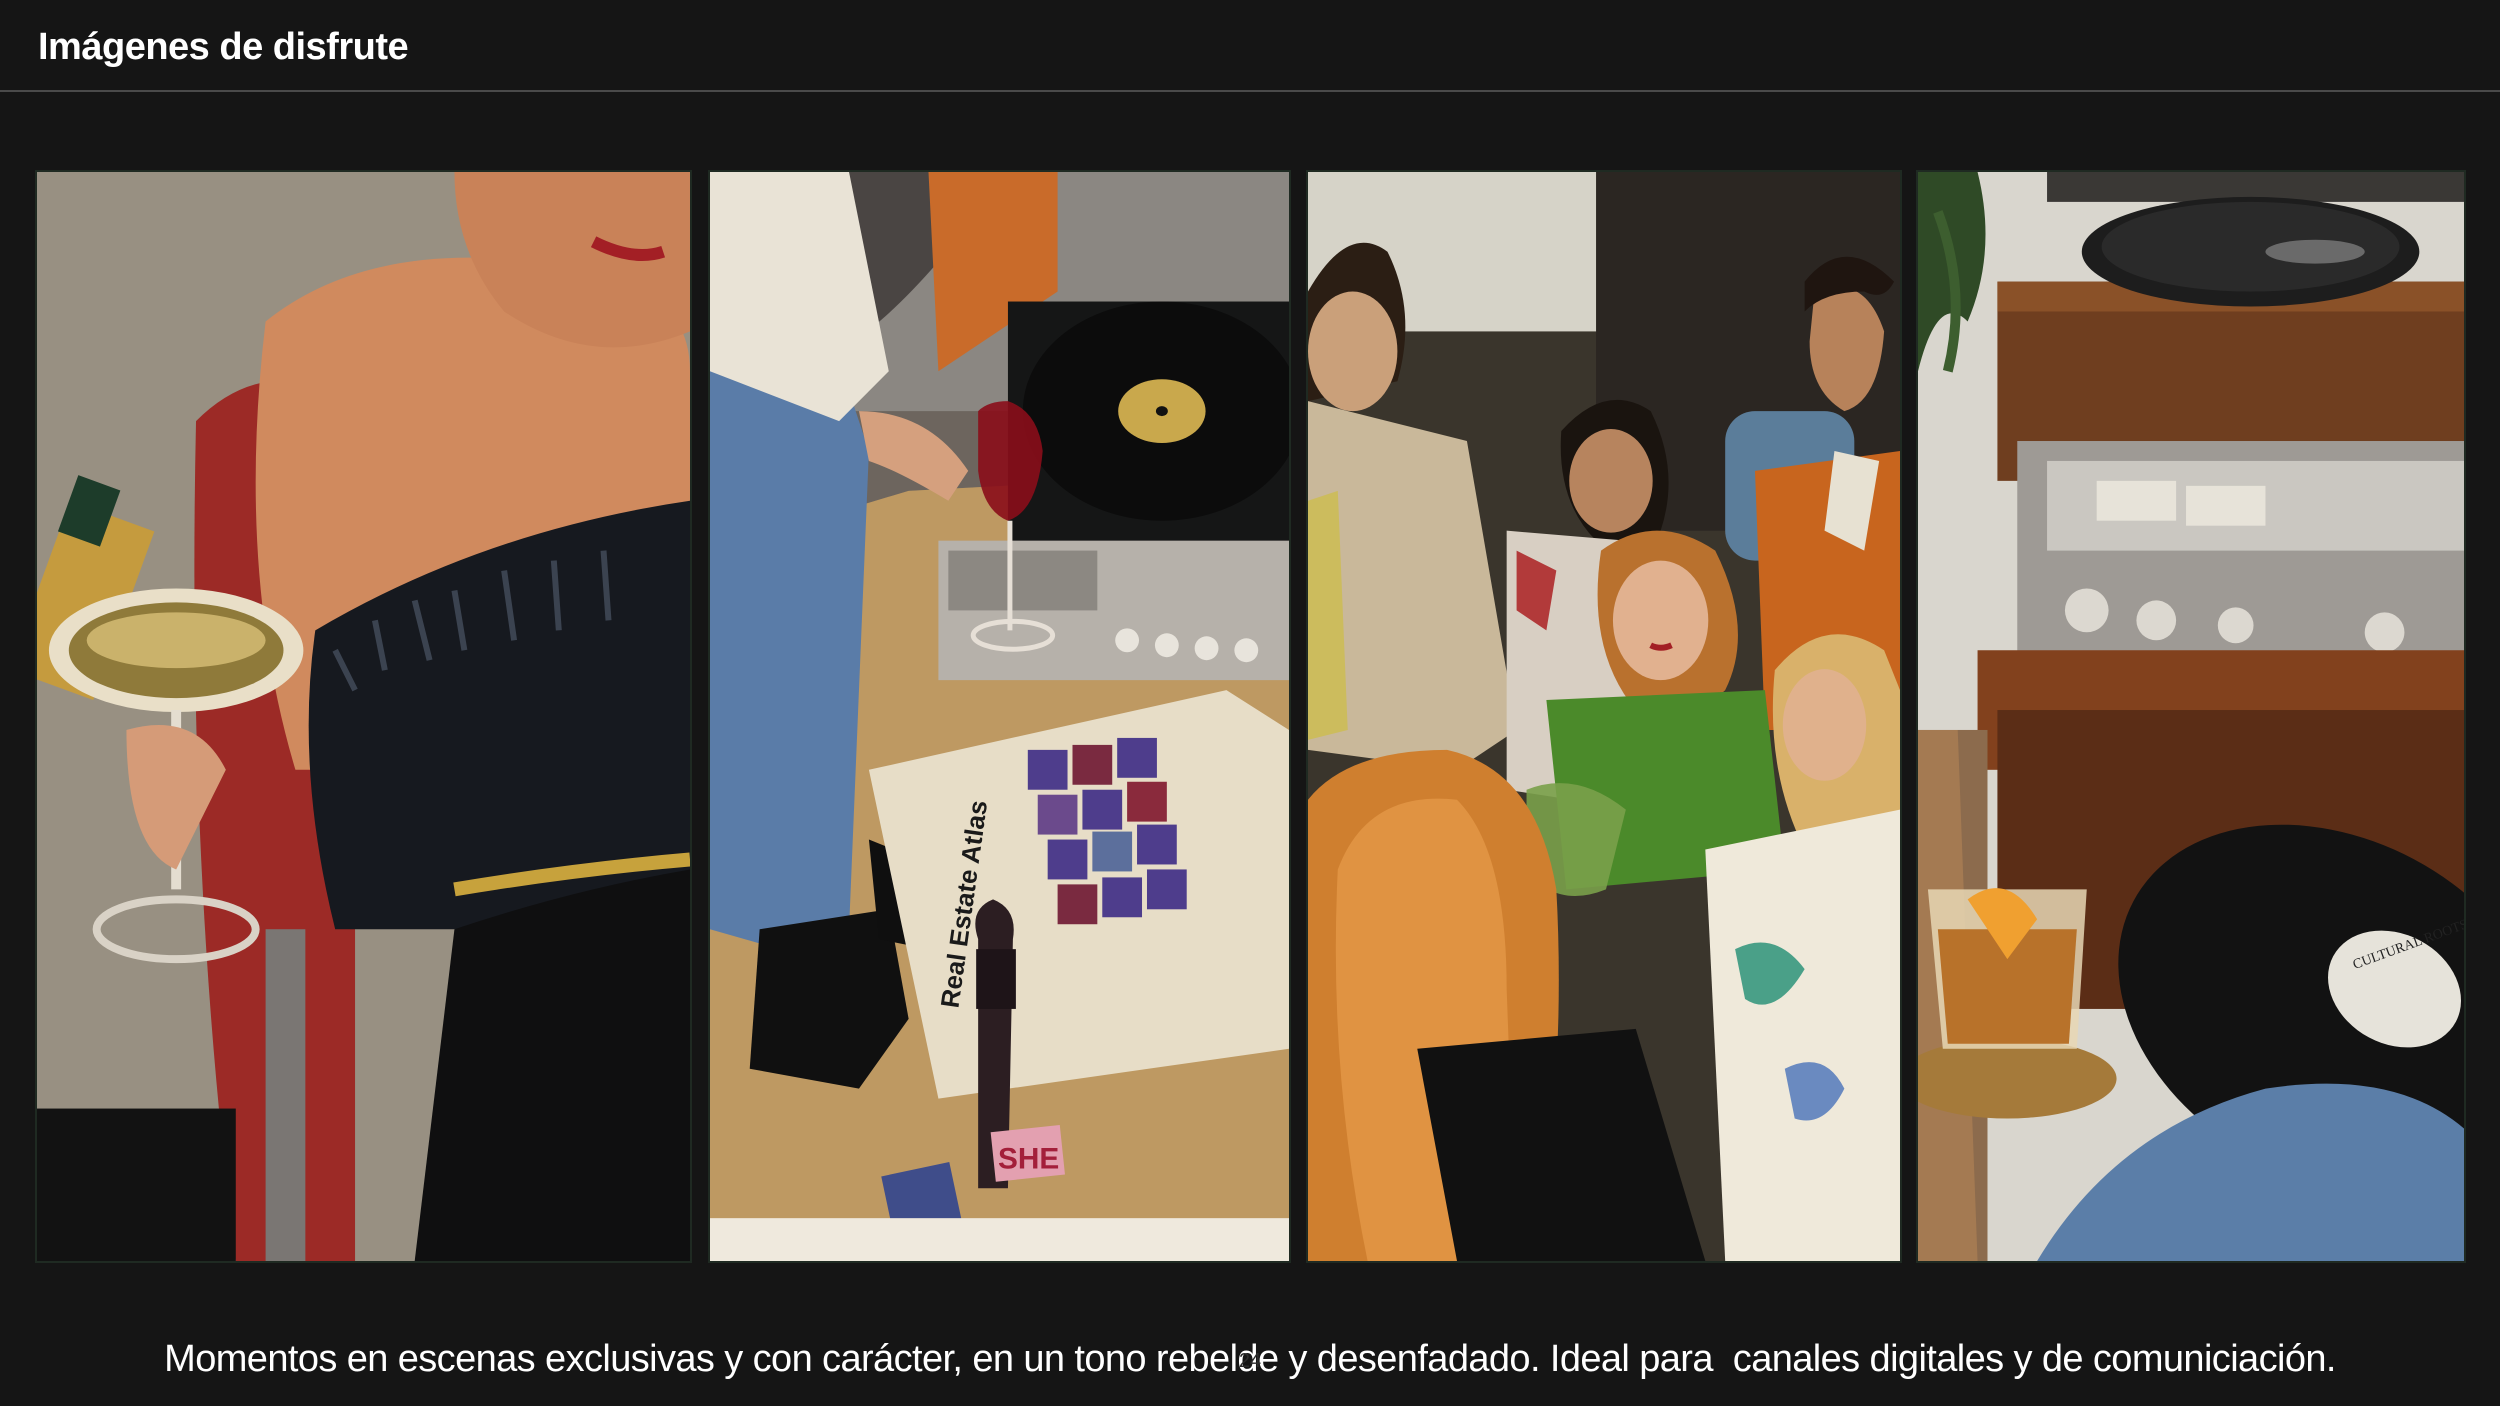  I want to click on header-divider, so click(1250, 91).